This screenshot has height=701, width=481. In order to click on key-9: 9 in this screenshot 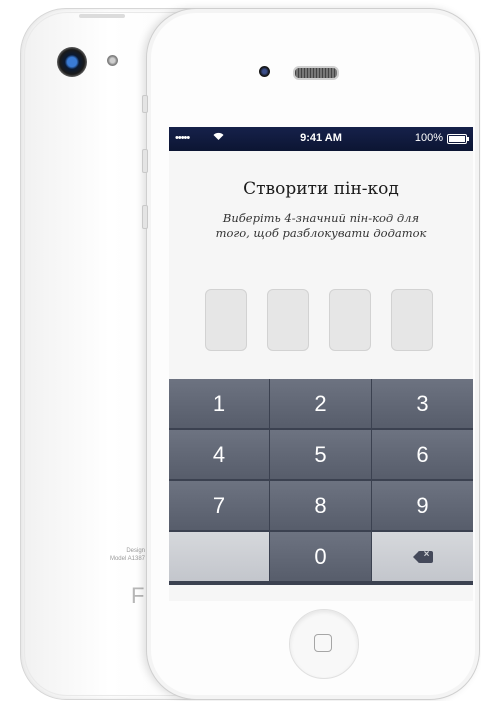, I will do `click(422, 505)`.